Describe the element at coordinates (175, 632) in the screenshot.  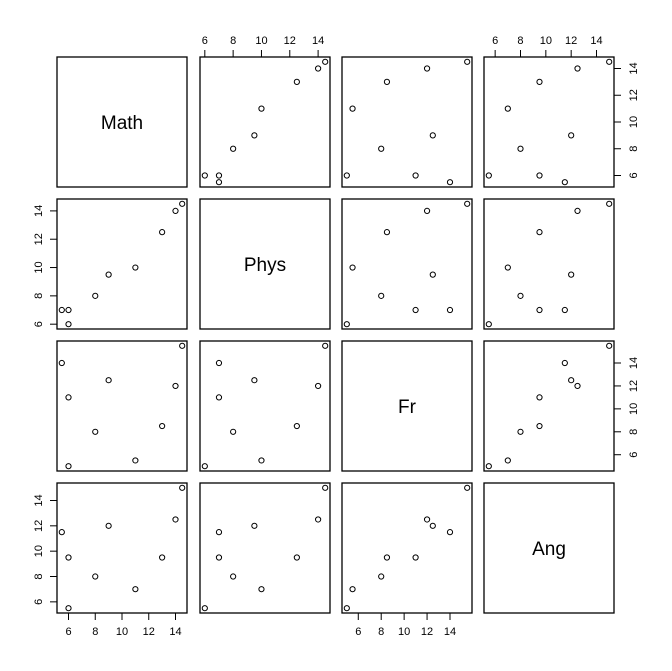
I see `x-tick-label-math: 14` at that location.